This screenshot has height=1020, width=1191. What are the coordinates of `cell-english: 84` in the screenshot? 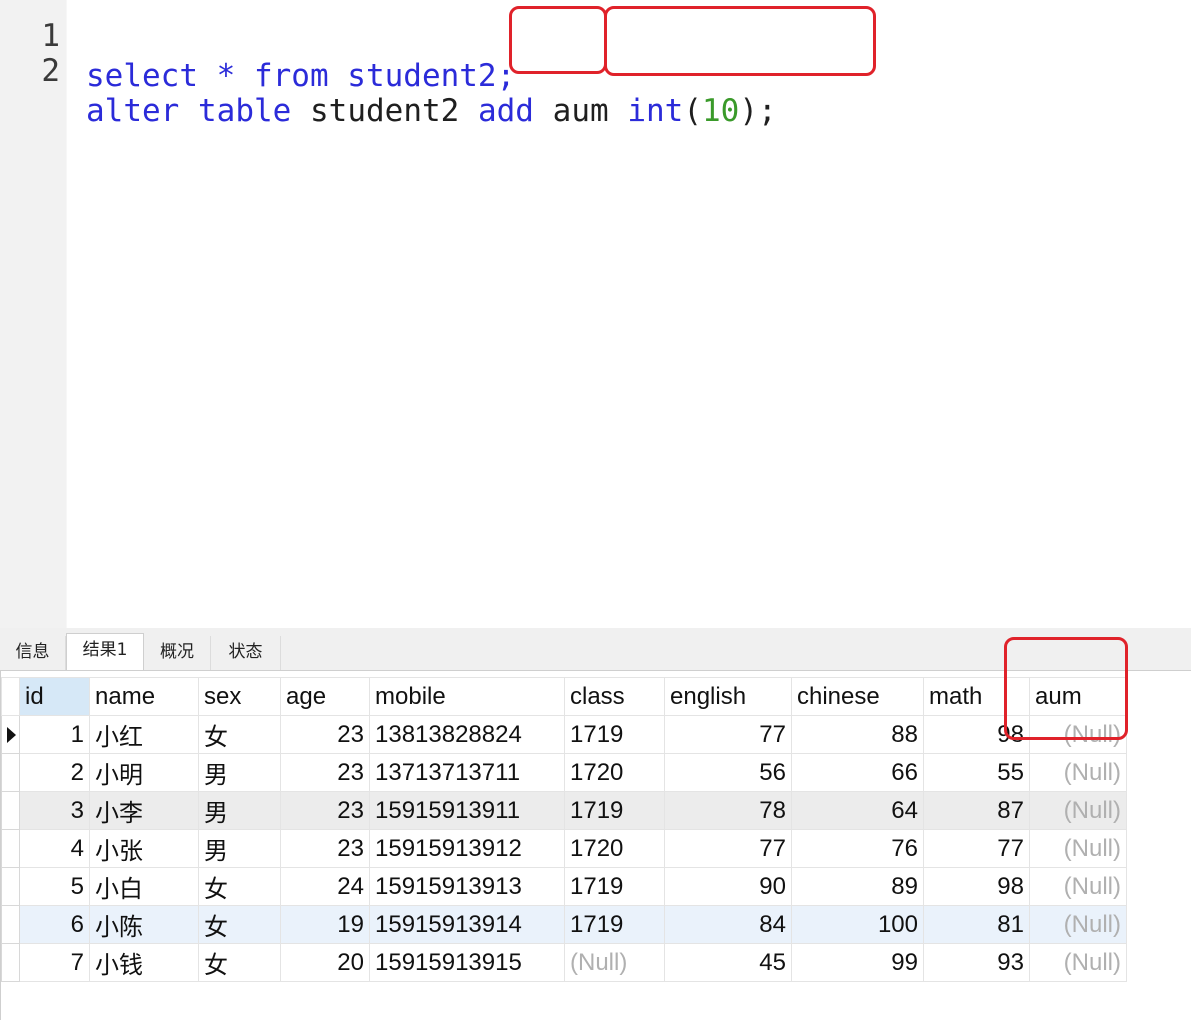 It's located at (728, 924).